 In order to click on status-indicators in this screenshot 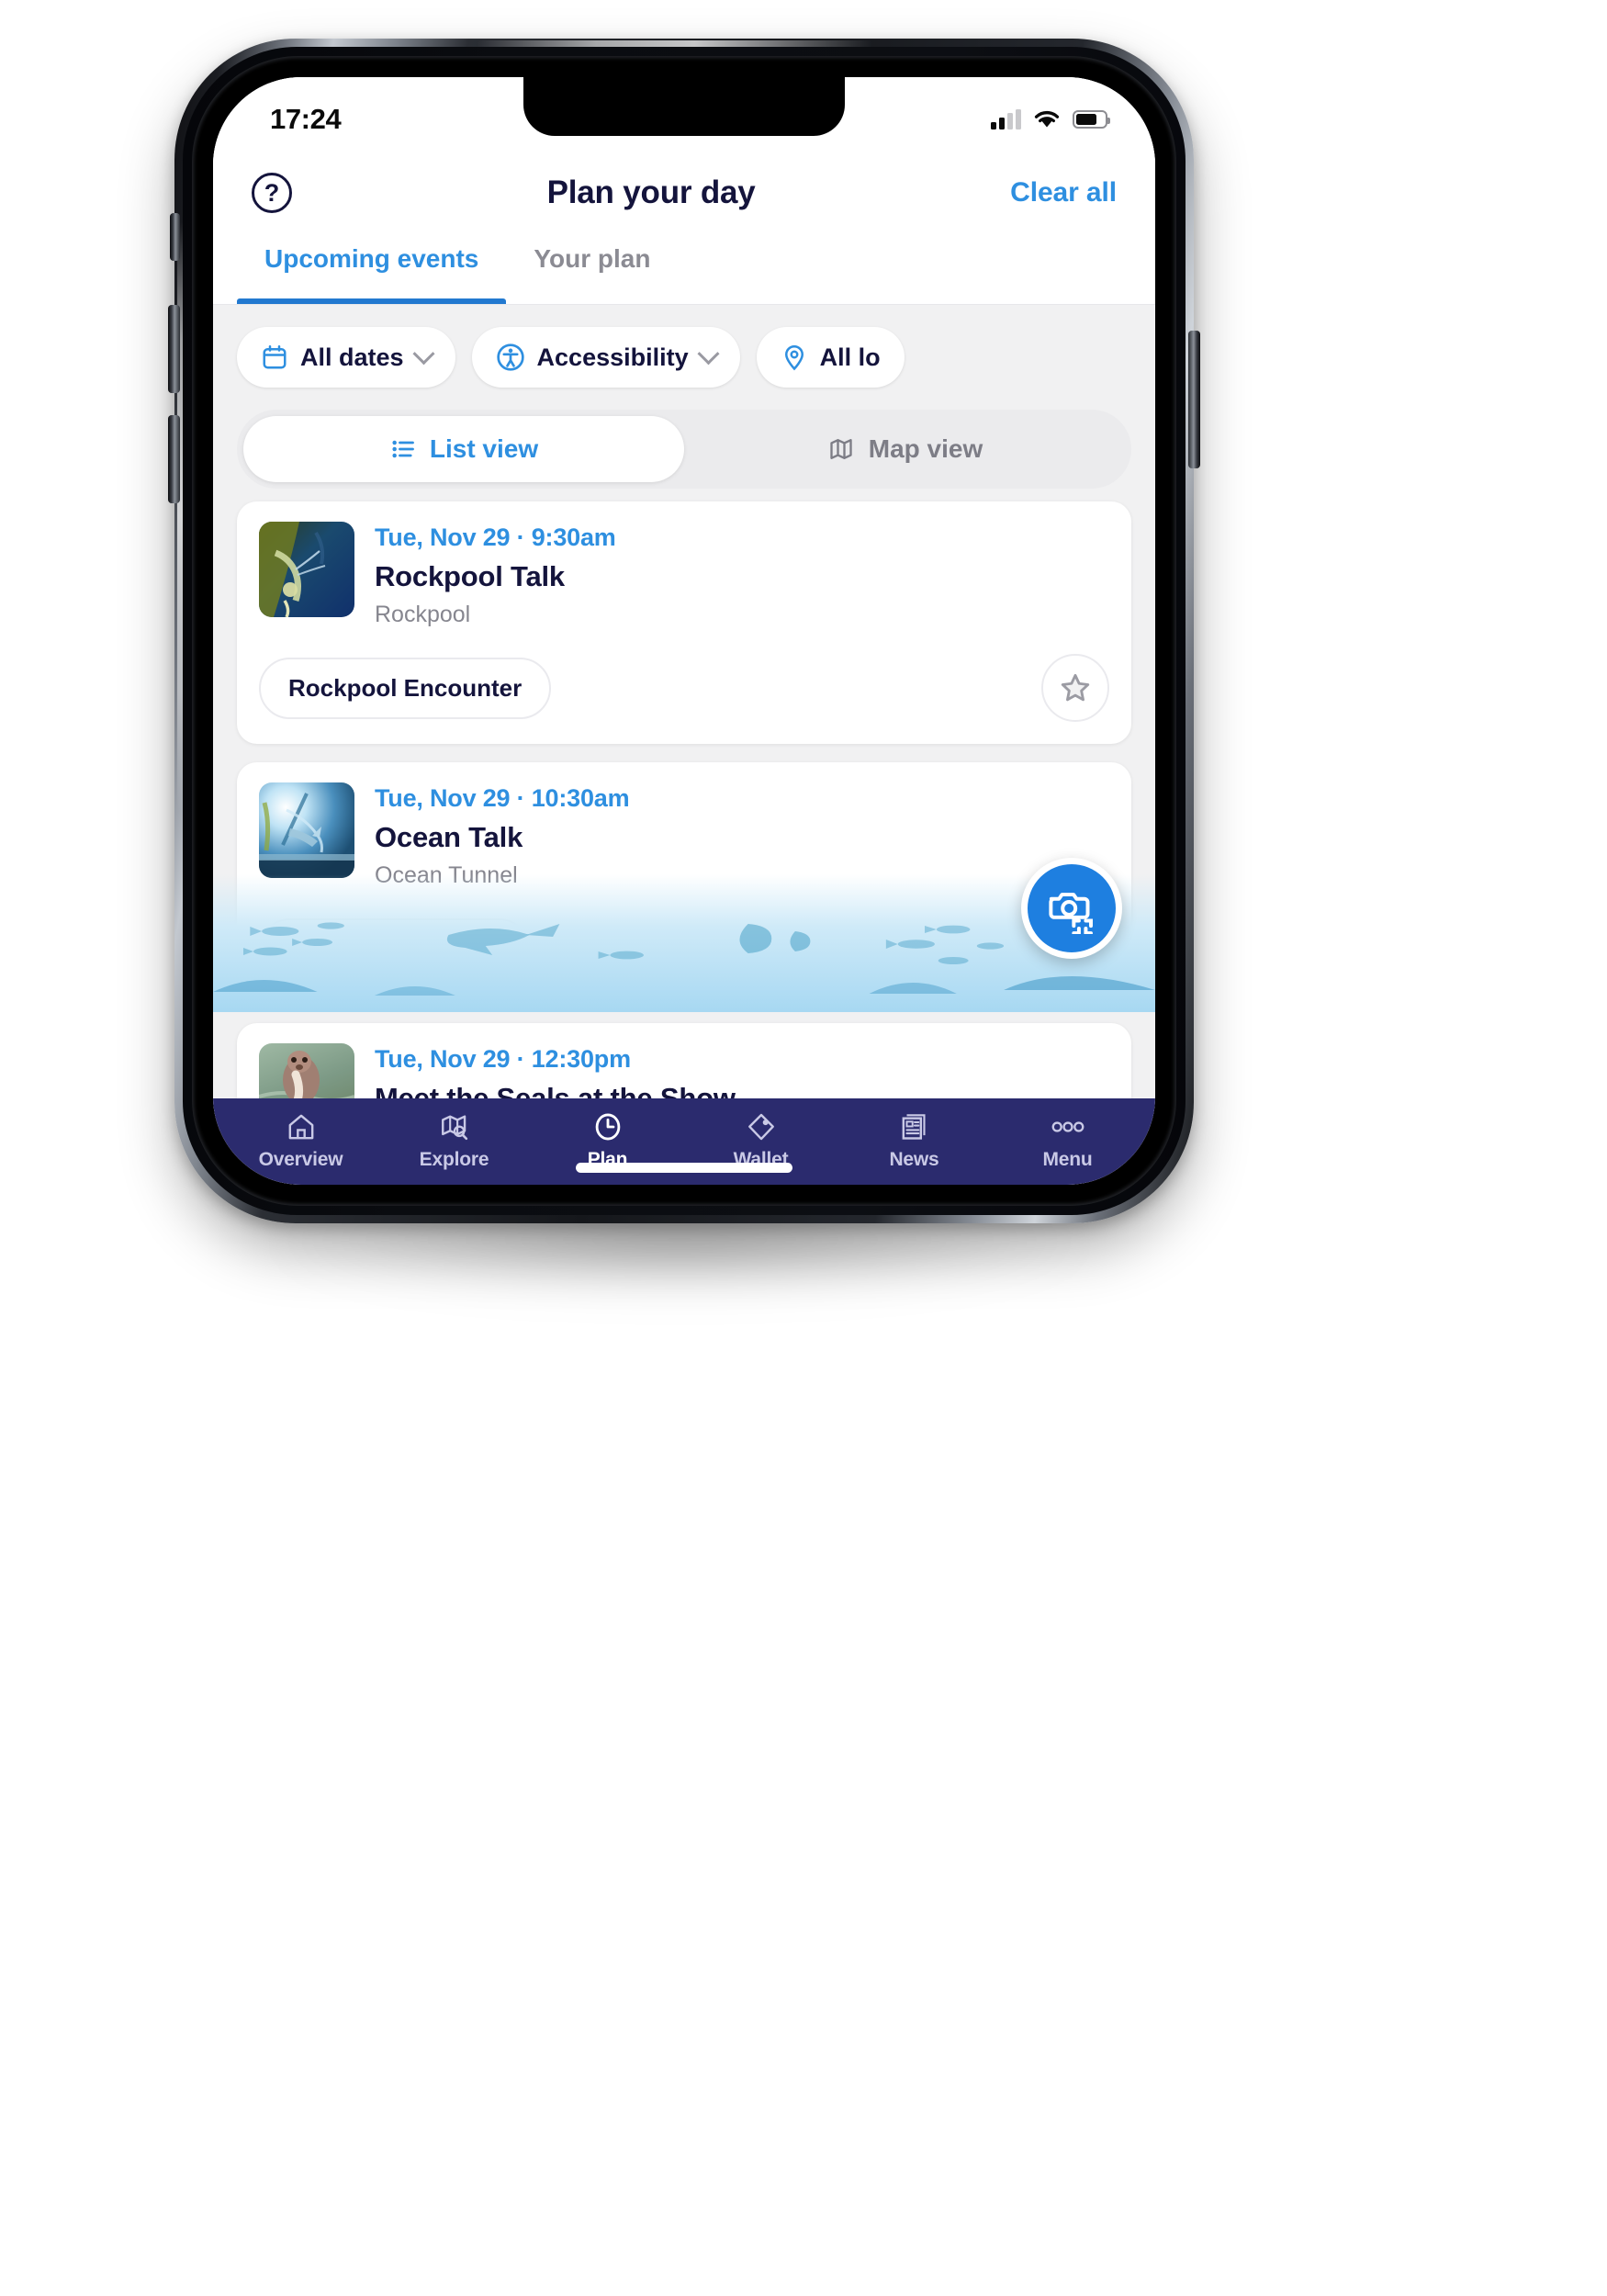, I will do `click(1050, 119)`.